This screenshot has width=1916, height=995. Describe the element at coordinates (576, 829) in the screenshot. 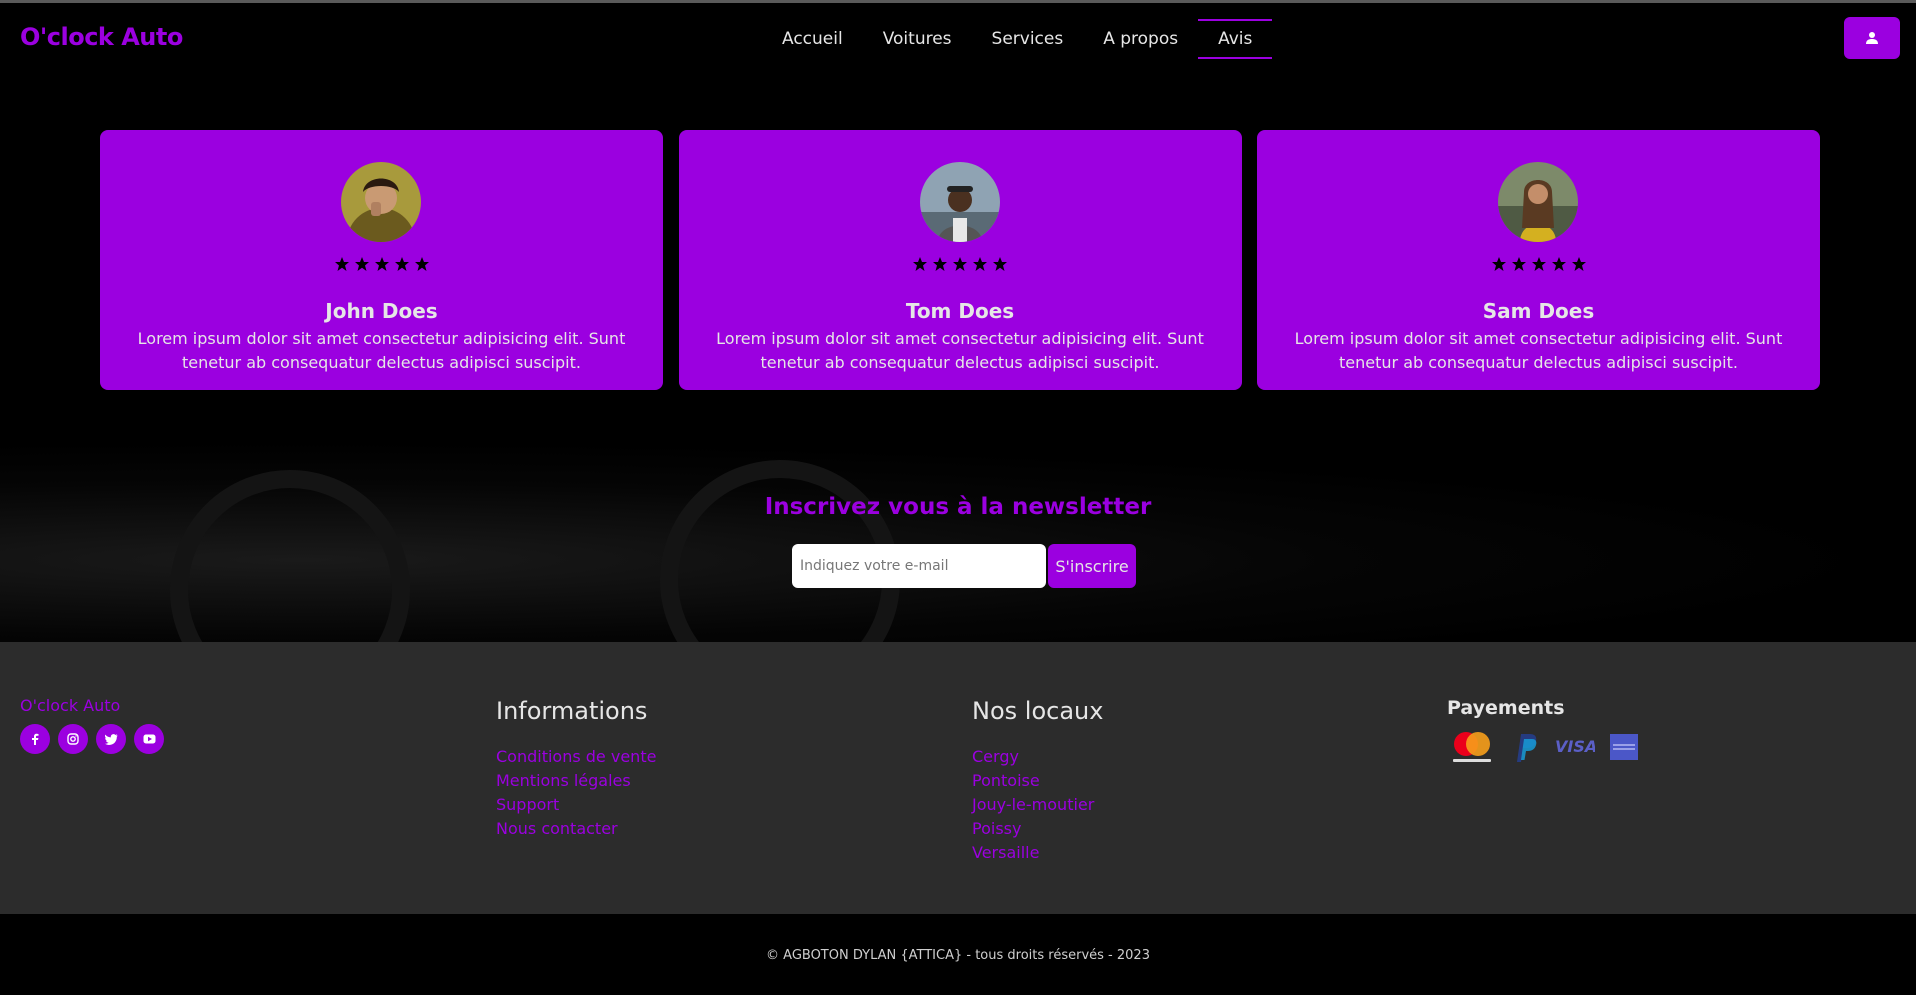

I see `link-nous-contacter: Nous contacter` at that location.